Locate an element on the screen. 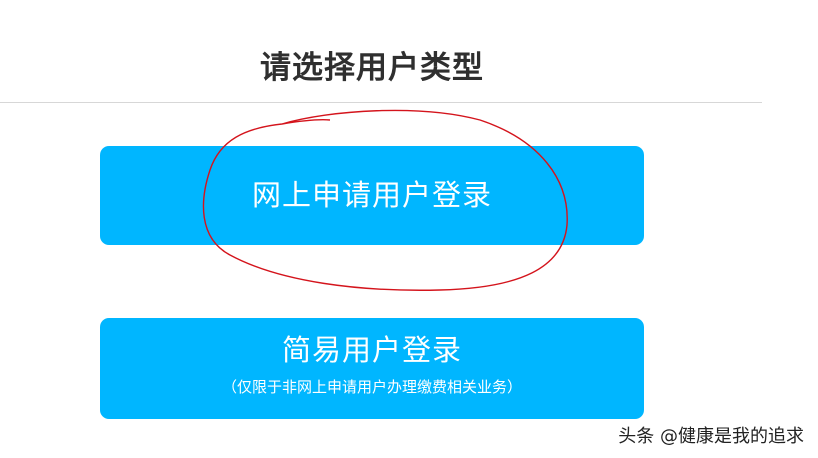 The image size is (818, 458). online-user-login-button: 网上申请用户登录 is located at coordinates (372, 195).